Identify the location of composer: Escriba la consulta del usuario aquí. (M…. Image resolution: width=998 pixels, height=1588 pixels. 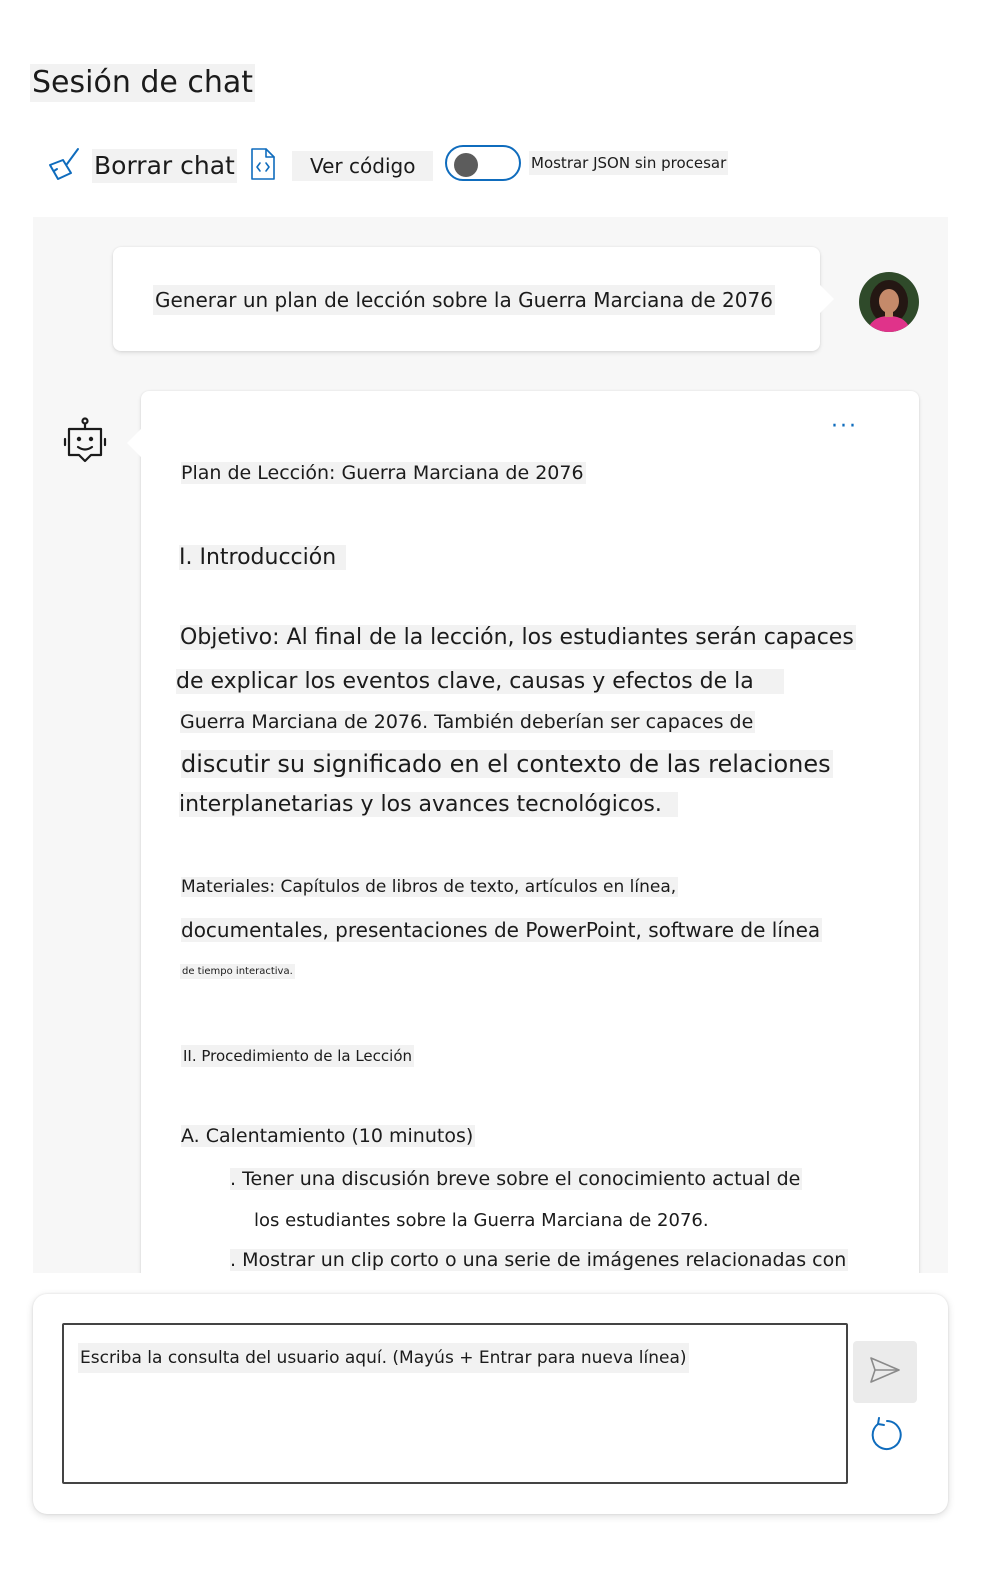
(490, 1404).